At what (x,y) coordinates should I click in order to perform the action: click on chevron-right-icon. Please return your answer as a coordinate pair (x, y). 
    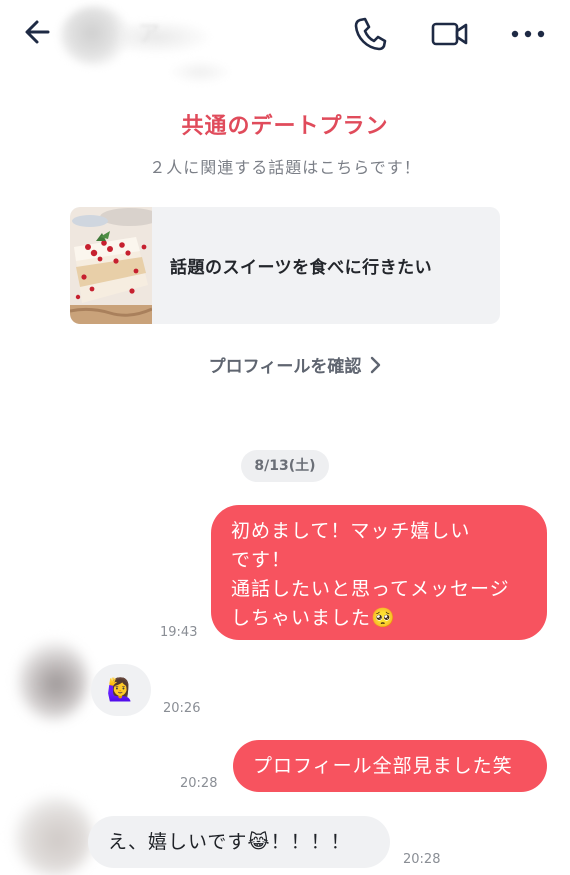
    Looking at the image, I should click on (375, 365).